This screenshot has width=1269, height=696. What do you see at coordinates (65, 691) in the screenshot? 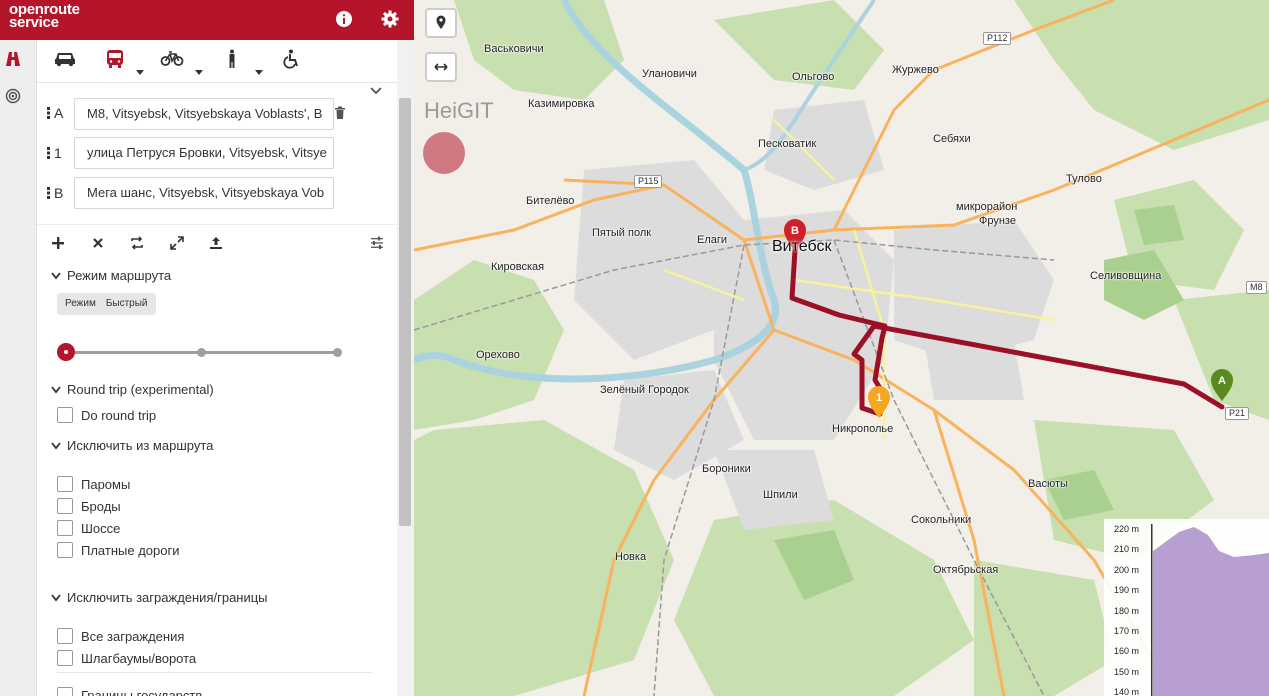
I see `borders-checkbox` at bounding box center [65, 691].